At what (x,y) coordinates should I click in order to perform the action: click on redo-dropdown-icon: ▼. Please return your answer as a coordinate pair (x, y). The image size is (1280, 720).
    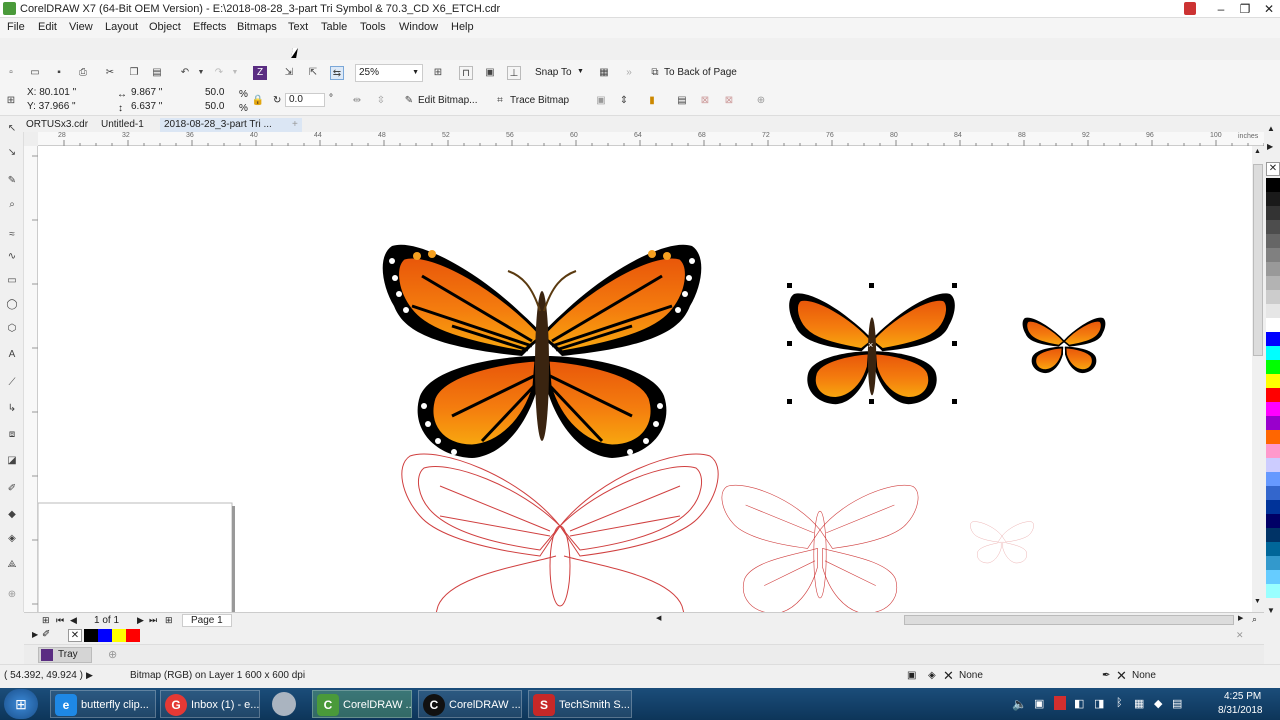
    Looking at the image, I should click on (235, 73).